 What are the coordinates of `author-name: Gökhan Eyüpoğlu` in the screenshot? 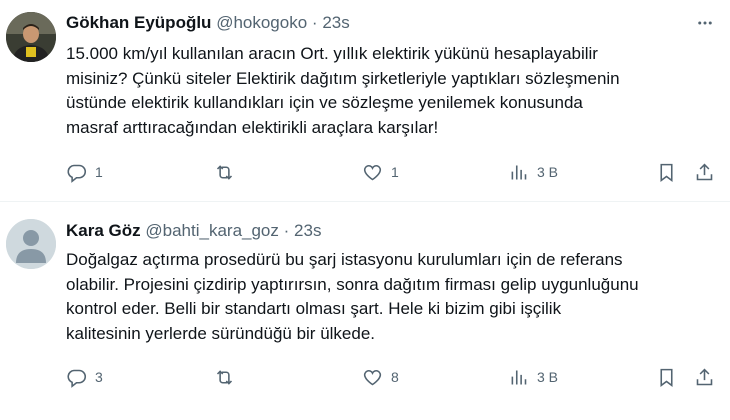 It's located at (138, 22).